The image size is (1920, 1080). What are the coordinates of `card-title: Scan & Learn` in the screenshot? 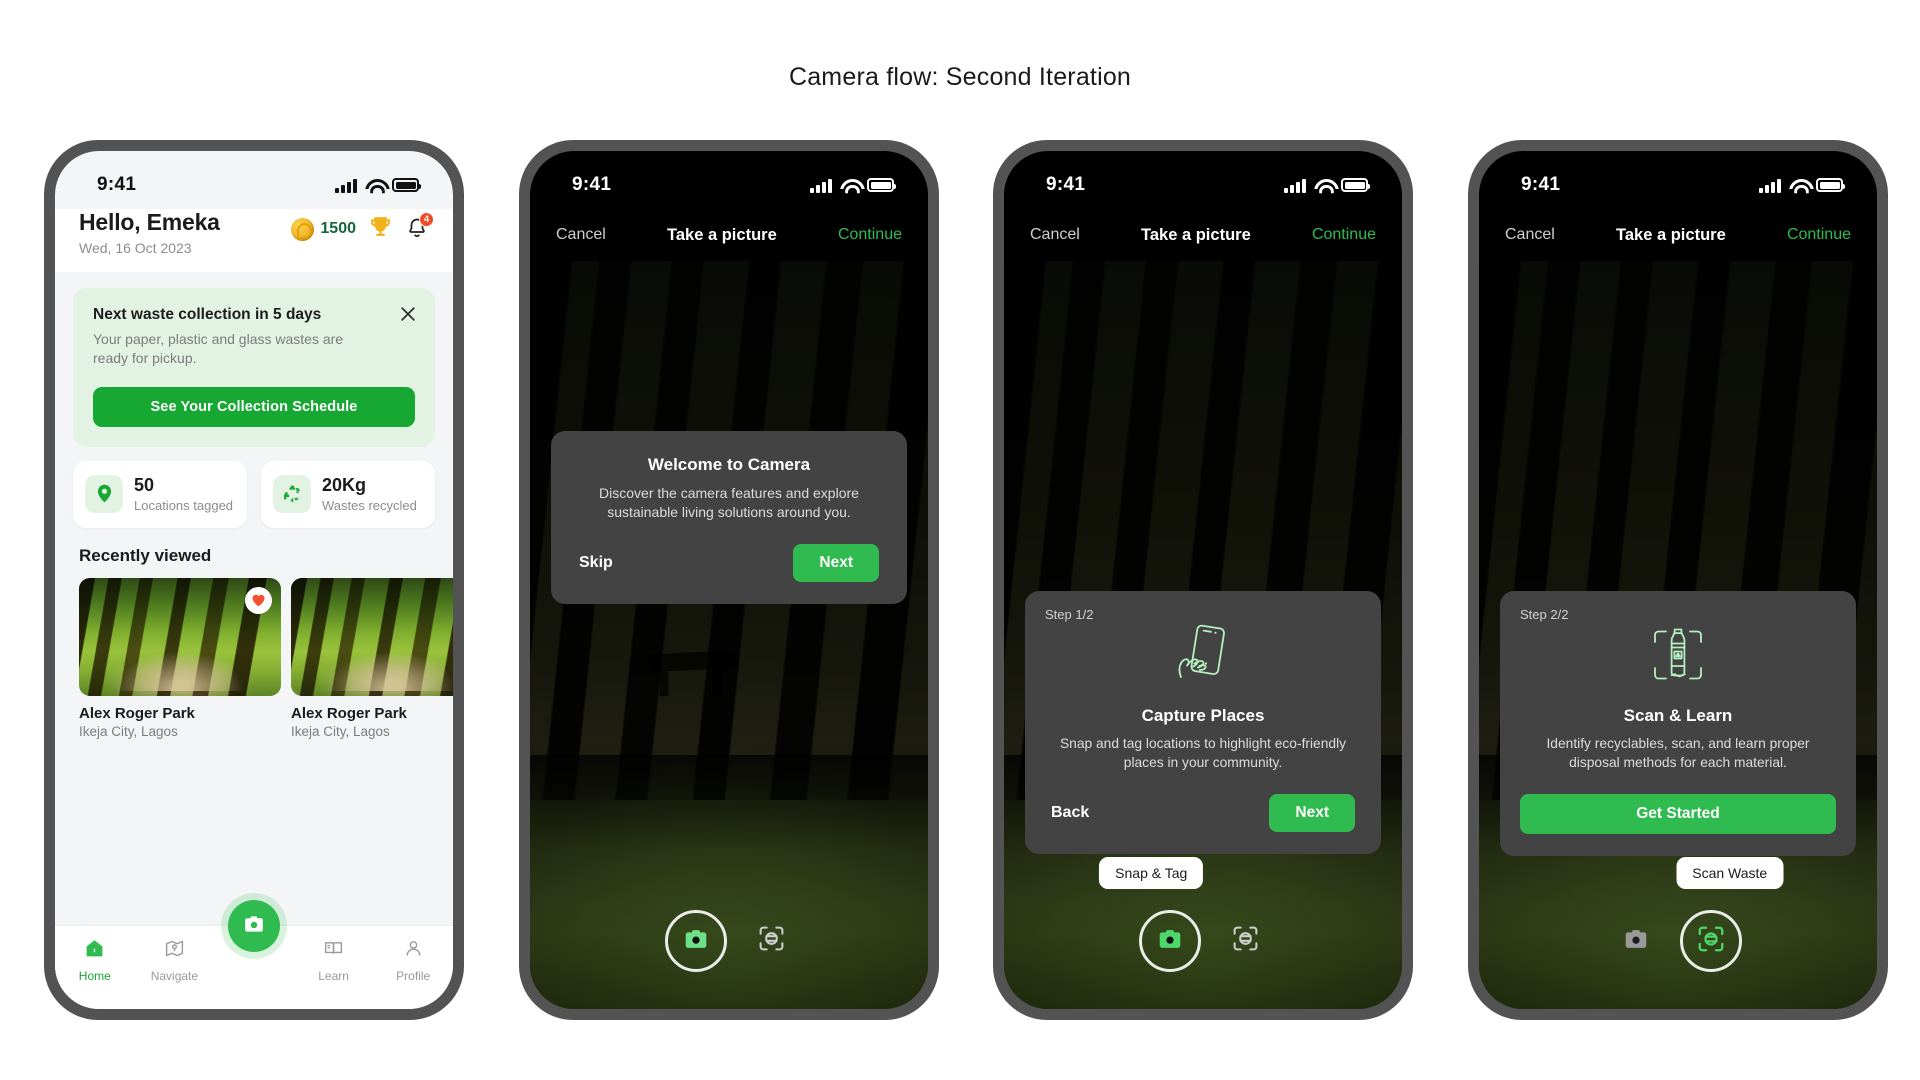 It's located at (1678, 715).